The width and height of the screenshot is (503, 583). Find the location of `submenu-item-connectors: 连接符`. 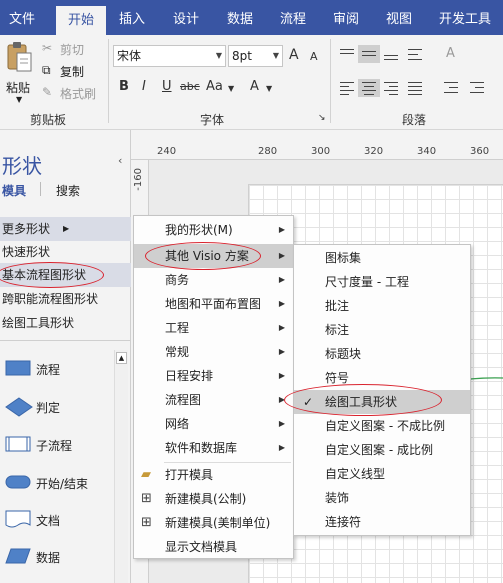

submenu-item-connectors: 连接符 is located at coordinates (382, 522).